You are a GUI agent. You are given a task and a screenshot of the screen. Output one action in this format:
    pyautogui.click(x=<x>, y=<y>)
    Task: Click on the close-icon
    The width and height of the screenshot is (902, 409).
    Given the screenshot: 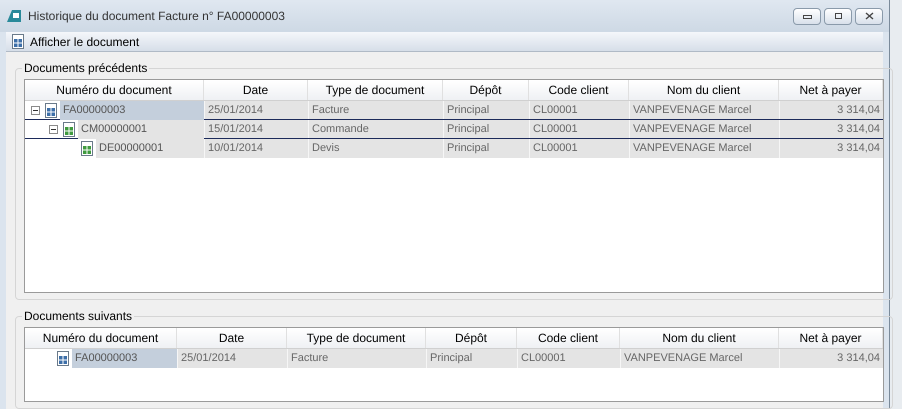 What is the action you would take?
    pyautogui.click(x=869, y=16)
    